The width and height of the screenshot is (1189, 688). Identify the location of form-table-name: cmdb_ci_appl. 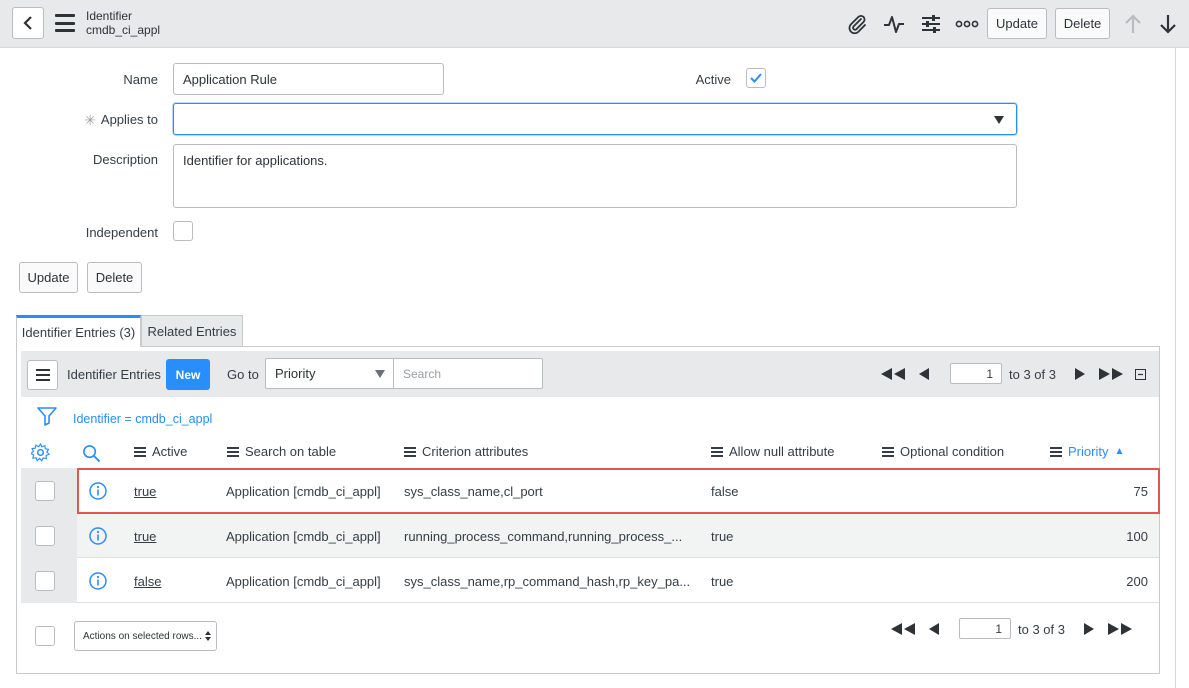
(123, 30).